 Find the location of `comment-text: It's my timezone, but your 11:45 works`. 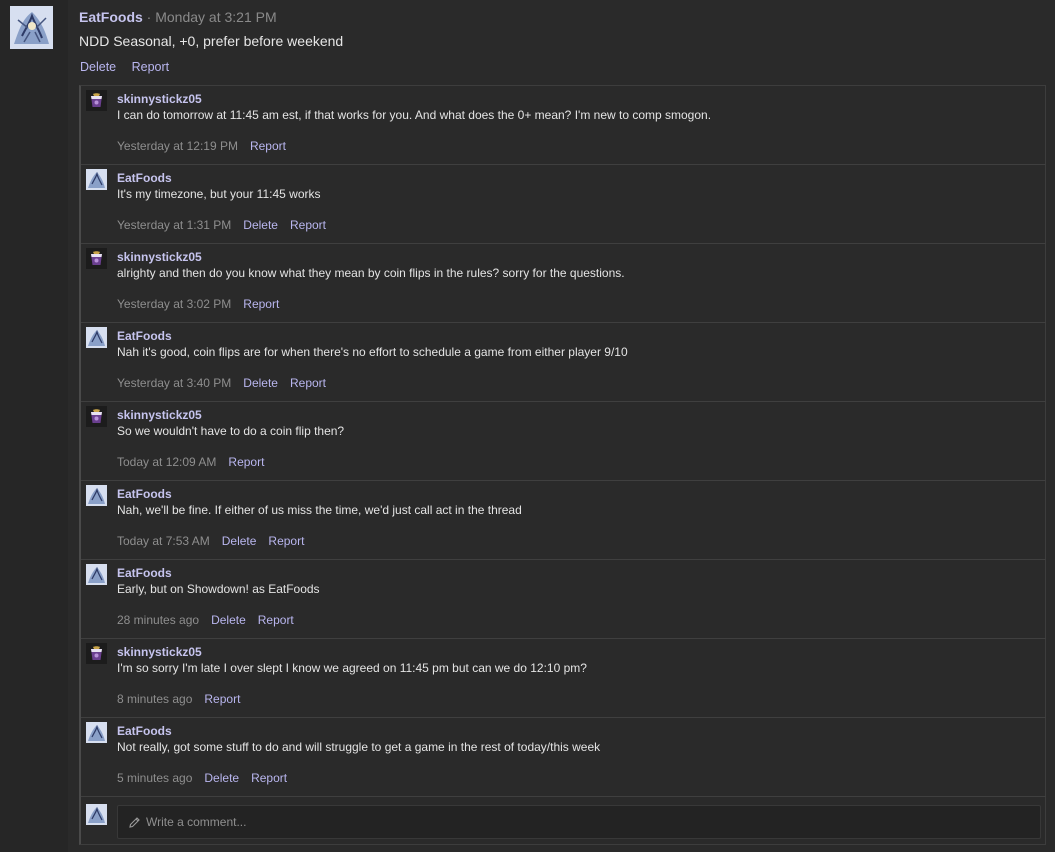

comment-text: It's my timezone, but your 11:45 works is located at coordinates (219, 194).